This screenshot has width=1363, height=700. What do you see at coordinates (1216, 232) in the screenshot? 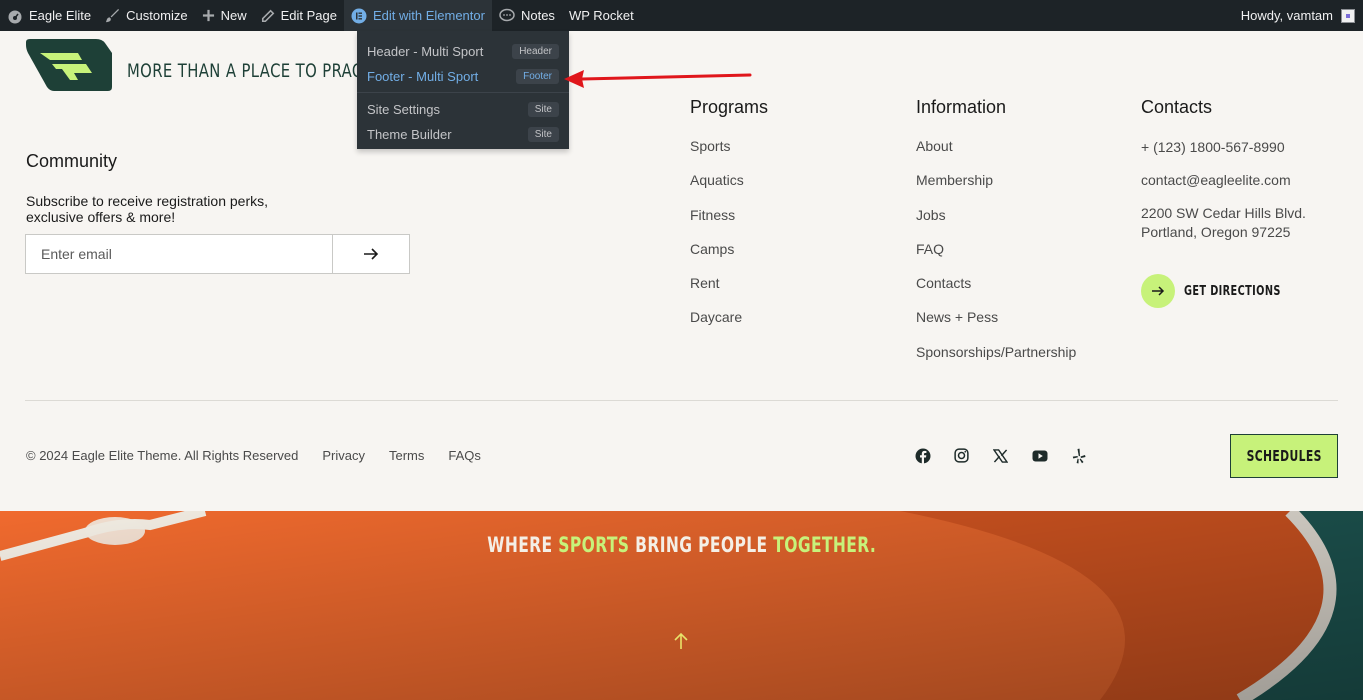
I see `contact-address-line2: Portland, Oregon 97225` at bounding box center [1216, 232].